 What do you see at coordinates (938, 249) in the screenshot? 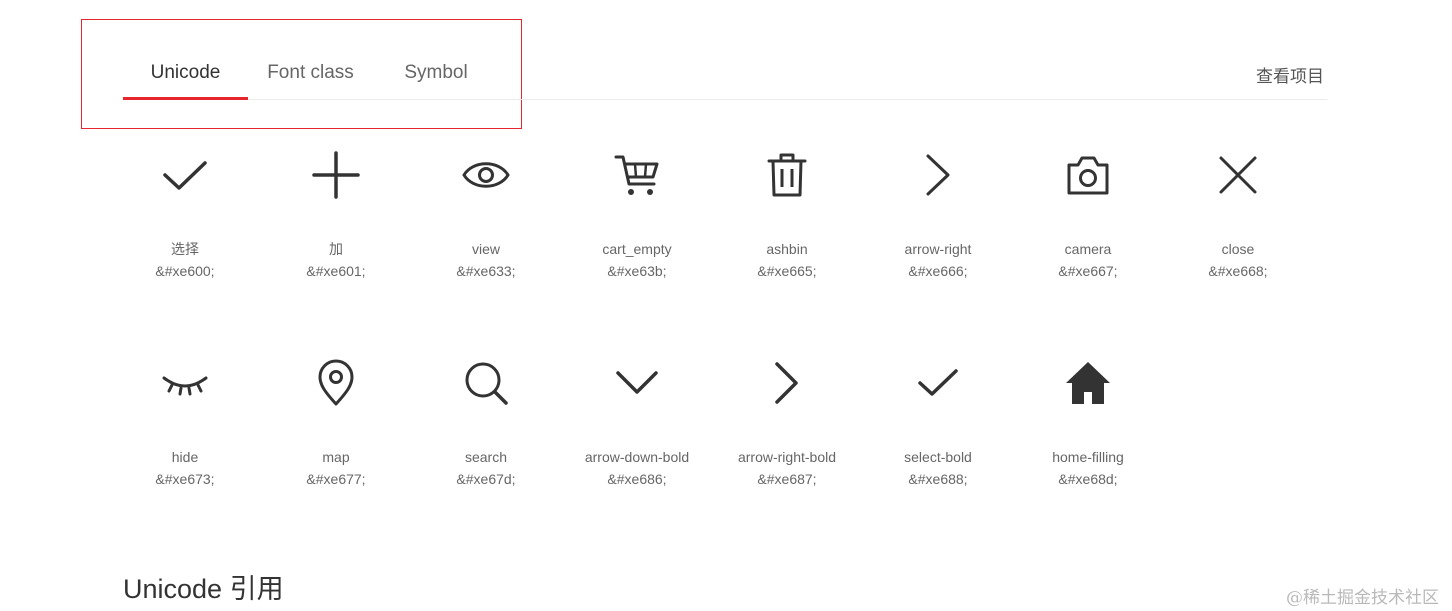
I see `icon-name: arrow-right` at bounding box center [938, 249].